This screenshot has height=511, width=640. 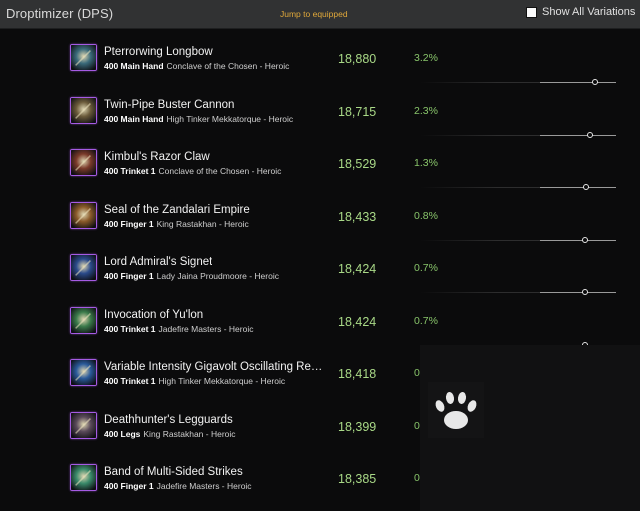 I want to click on item-name: Twin-Pipe Buster Cannon, so click(x=169, y=105).